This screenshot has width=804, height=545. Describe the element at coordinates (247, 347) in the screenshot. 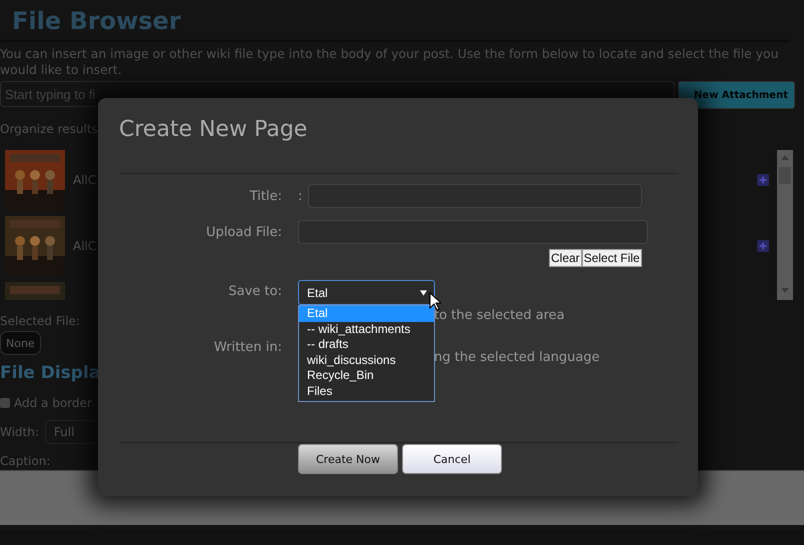

I see `field-label: Written in:` at that location.